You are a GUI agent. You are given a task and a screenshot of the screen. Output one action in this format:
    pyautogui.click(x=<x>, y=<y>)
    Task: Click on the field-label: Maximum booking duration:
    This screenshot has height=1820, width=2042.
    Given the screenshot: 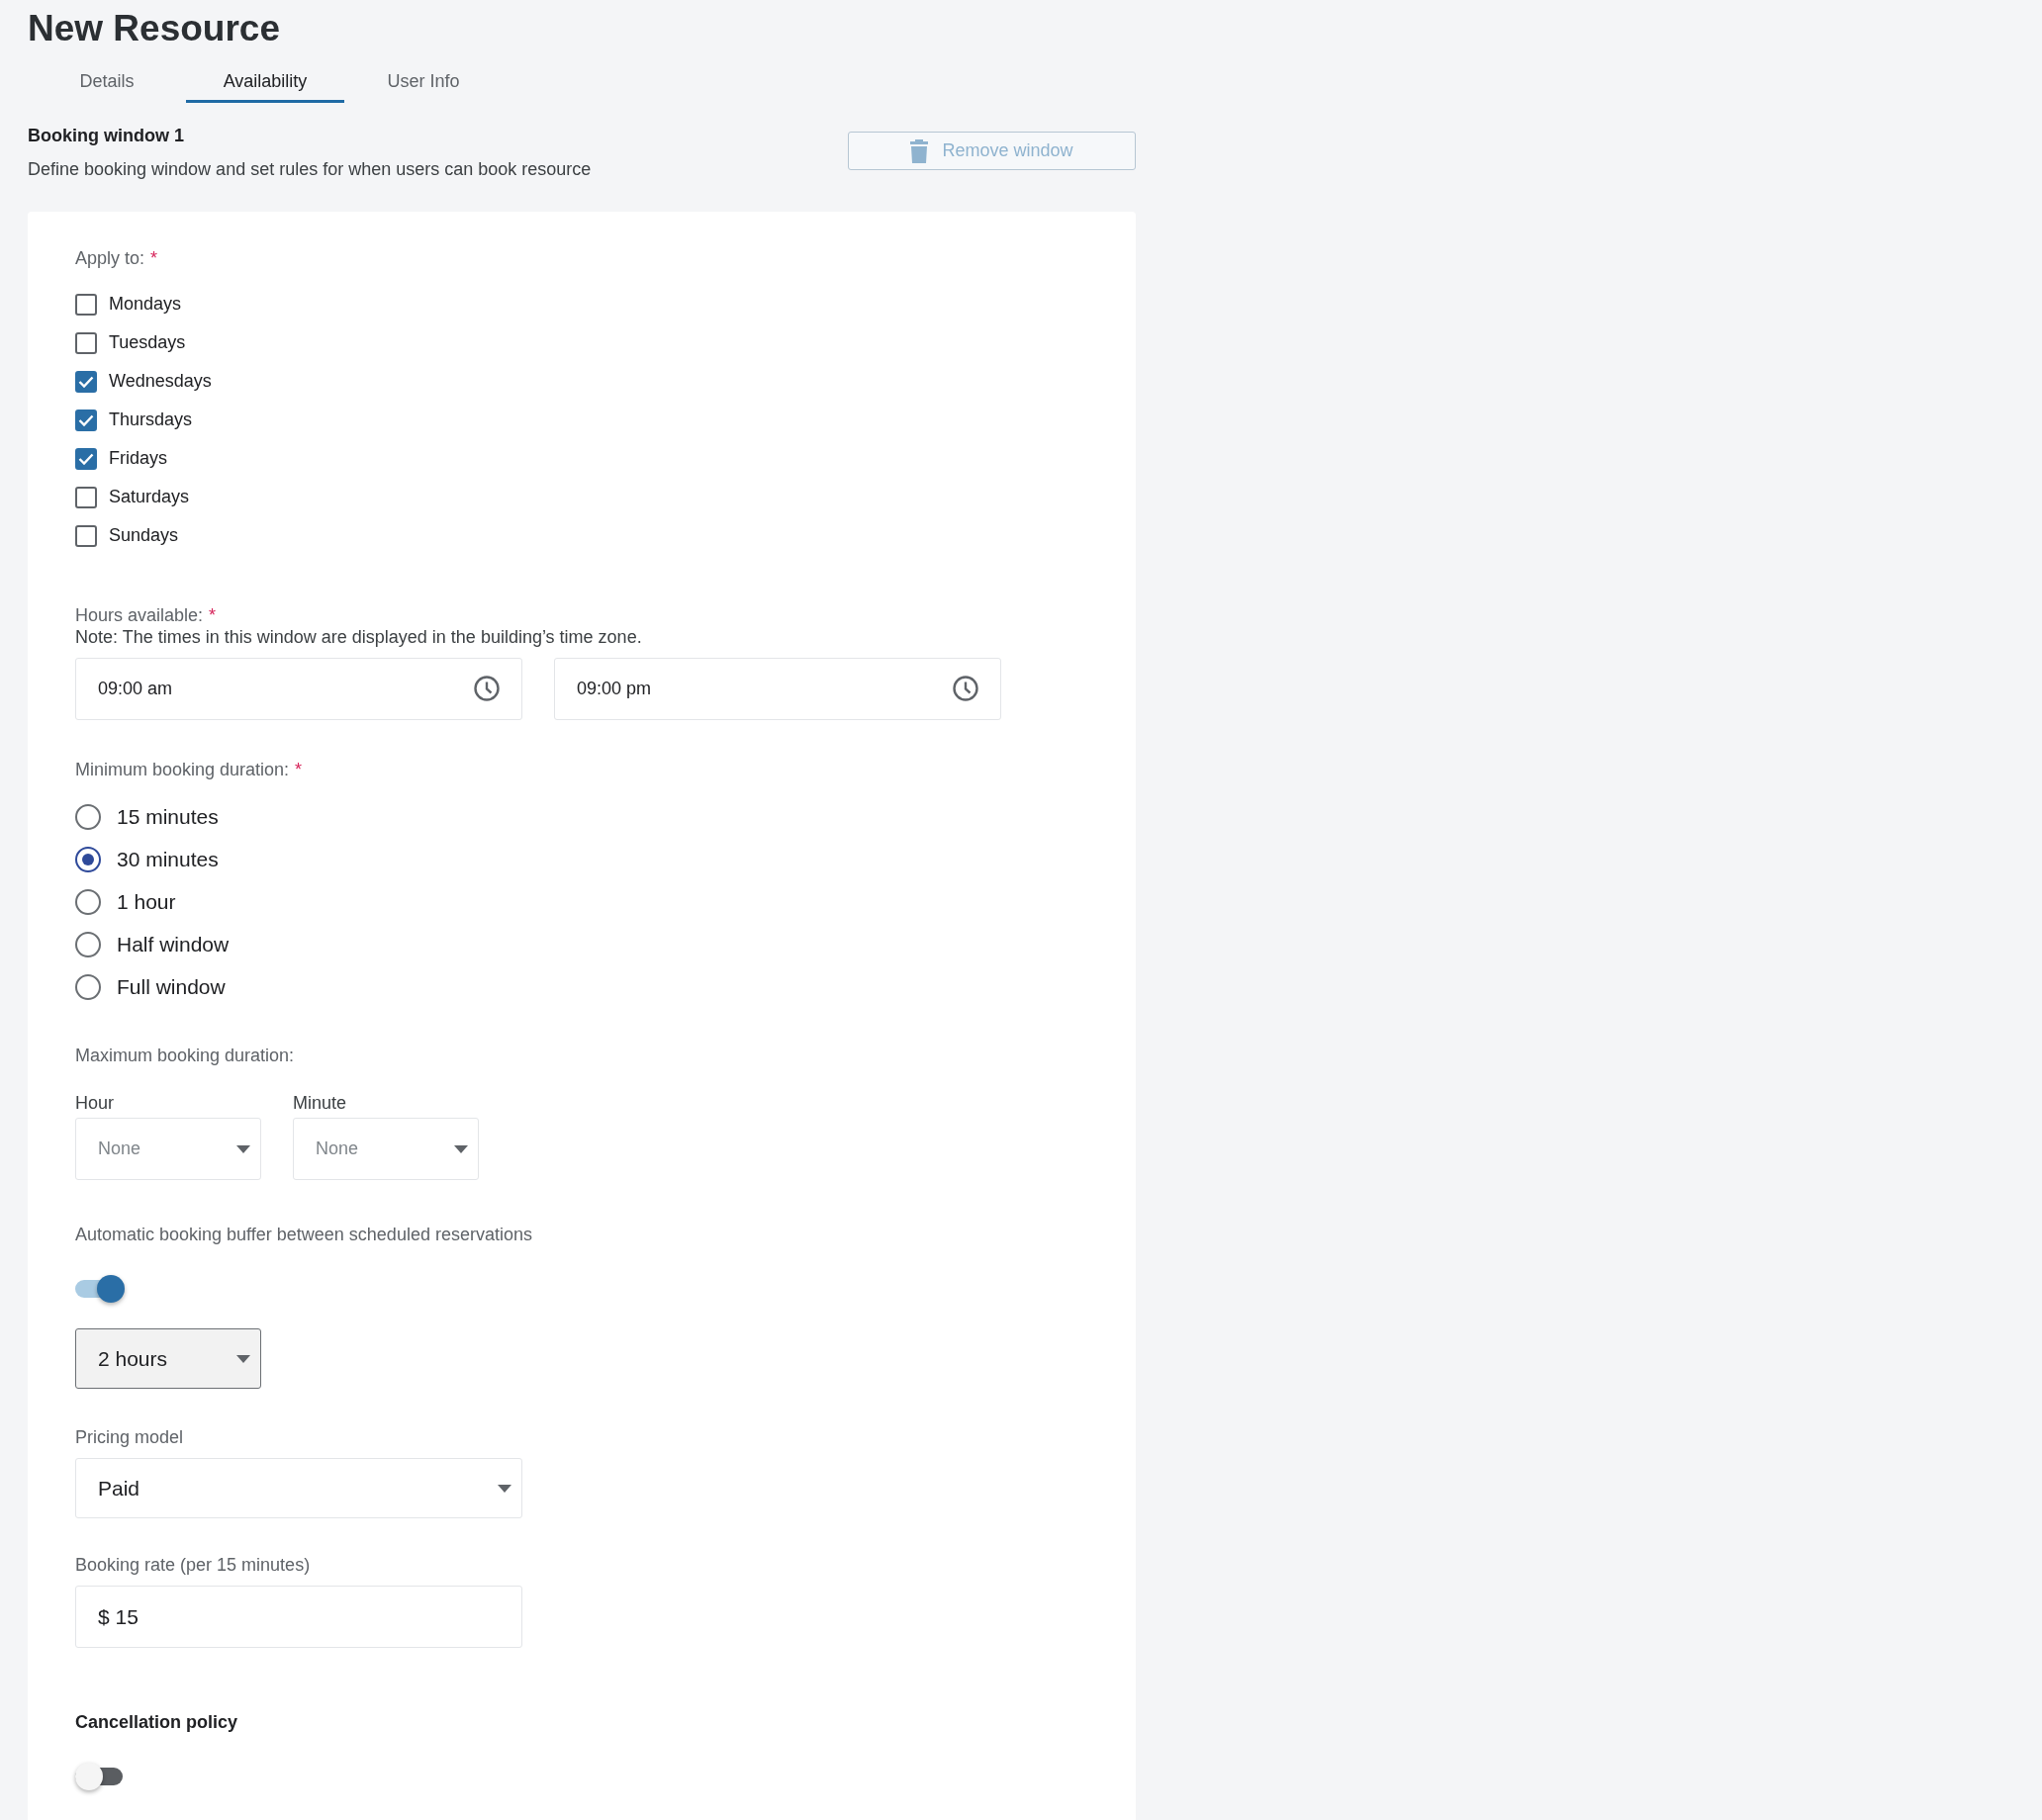 What is the action you would take?
    pyautogui.click(x=185, y=1055)
    